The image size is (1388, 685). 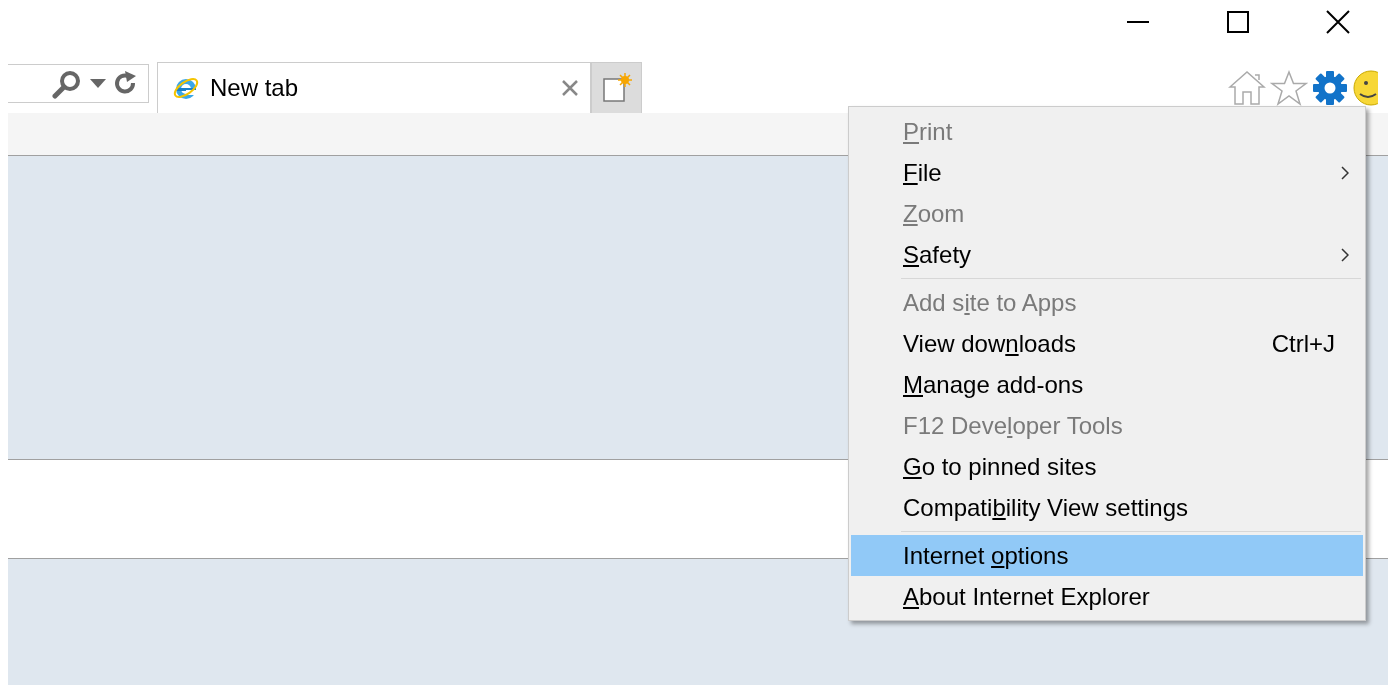 I want to click on menu-item: Compatibility View settings, so click(x=1107, y=507).